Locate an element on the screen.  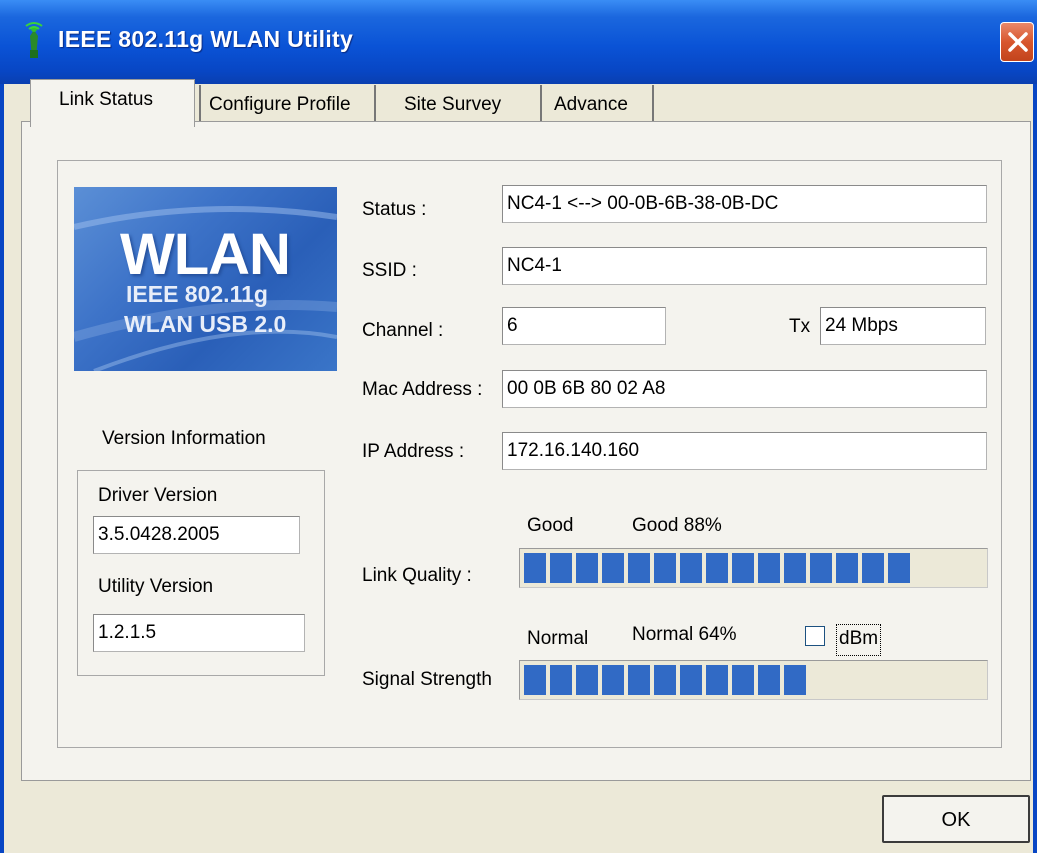
status-label: Status : is located at coordinates (394, 209).